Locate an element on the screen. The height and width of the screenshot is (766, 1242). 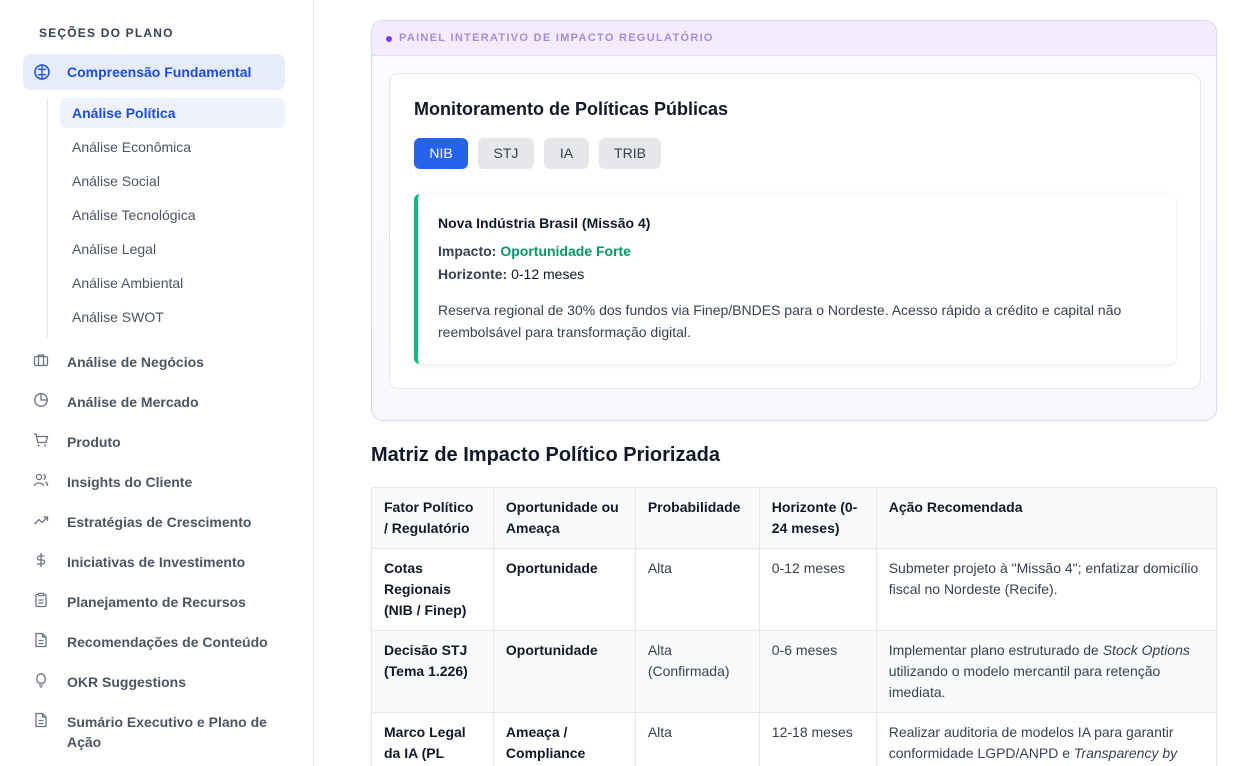
nav-item-estrategias-crescimento: Estratégias de Crescimento is located at coordinates (154, 520).